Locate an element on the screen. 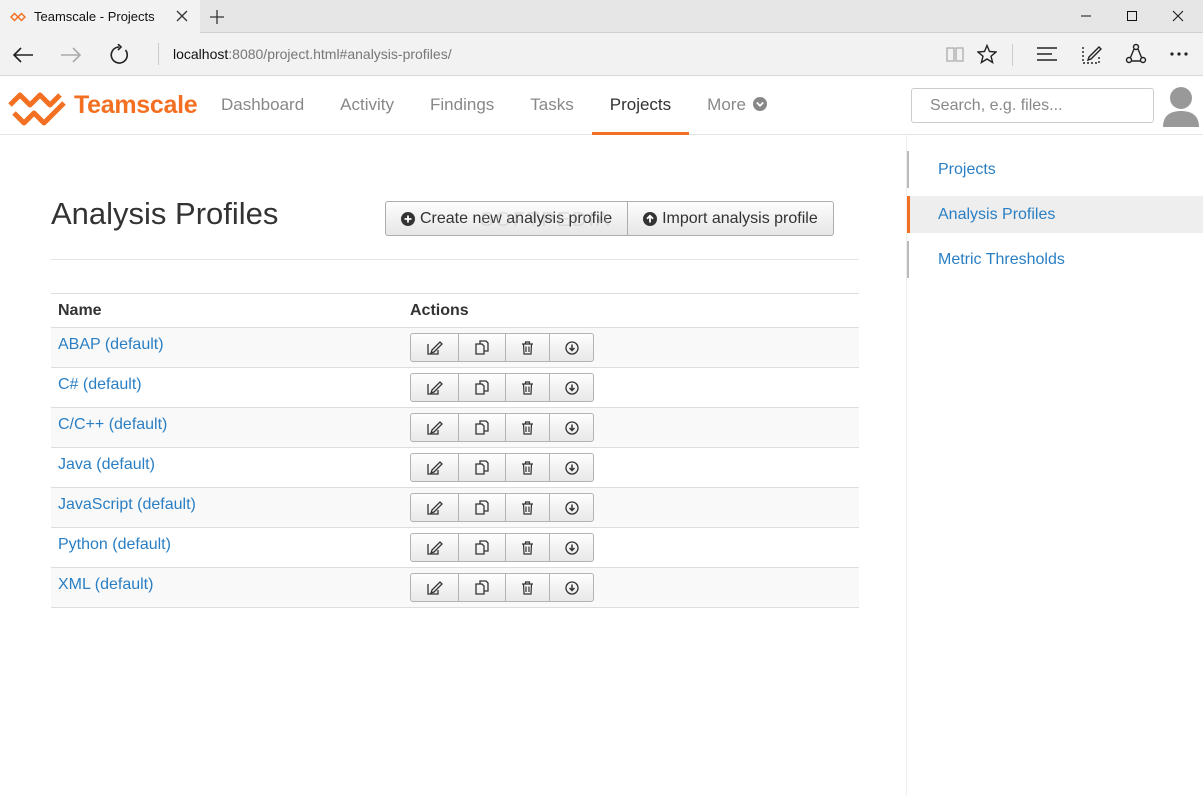  user-avatar-icon is located at coordinates (1181, 106).